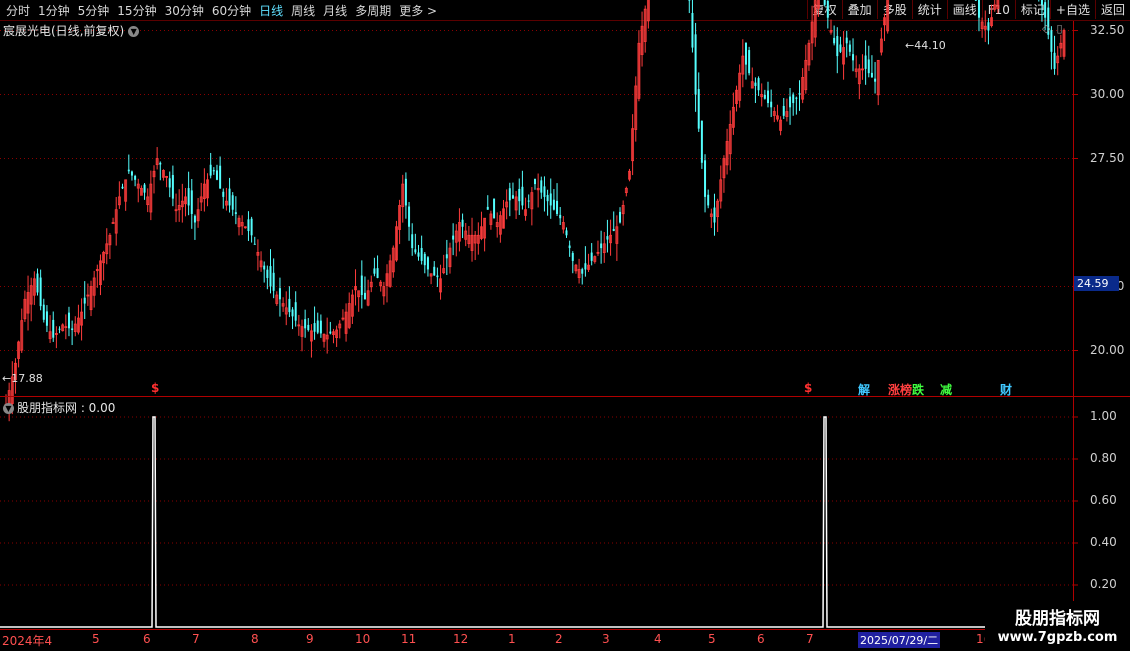 The width and height of the screenshot is (1130, 651). I want to click on event-marker-fall: 跌, so click(918, 389).